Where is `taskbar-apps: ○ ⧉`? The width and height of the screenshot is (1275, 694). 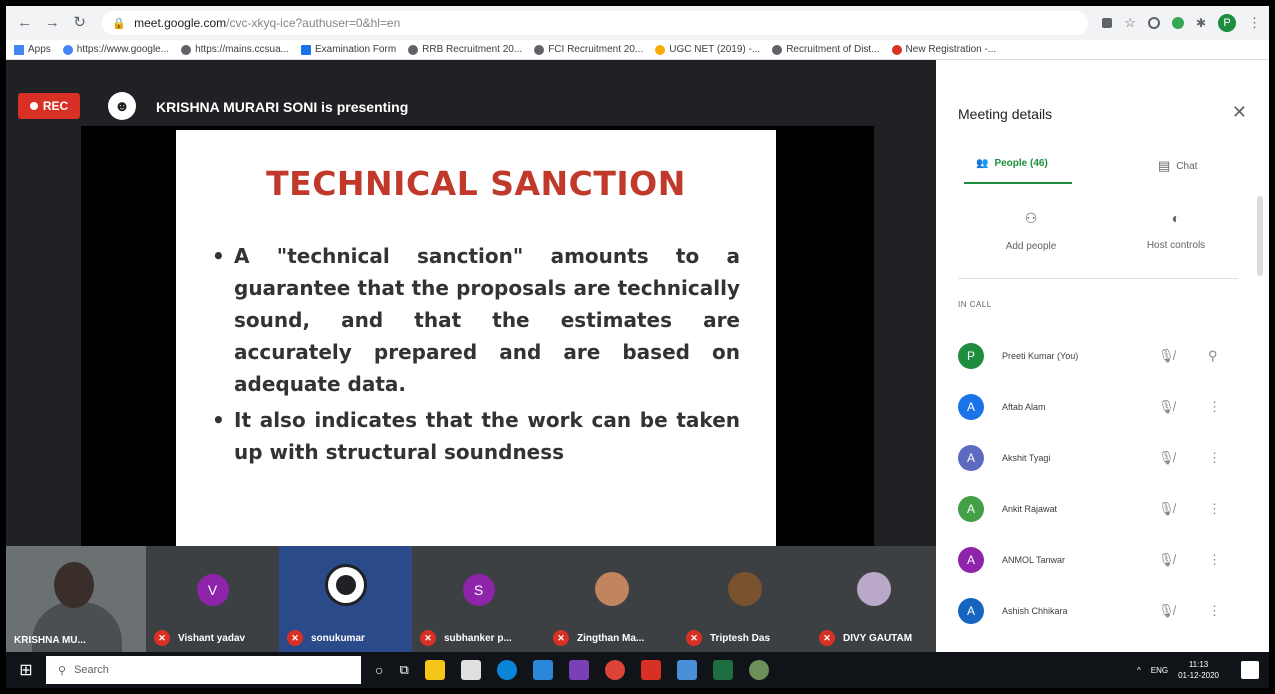
taskbar-apps: ○ ⧉ is located at coordinates (572, 670).